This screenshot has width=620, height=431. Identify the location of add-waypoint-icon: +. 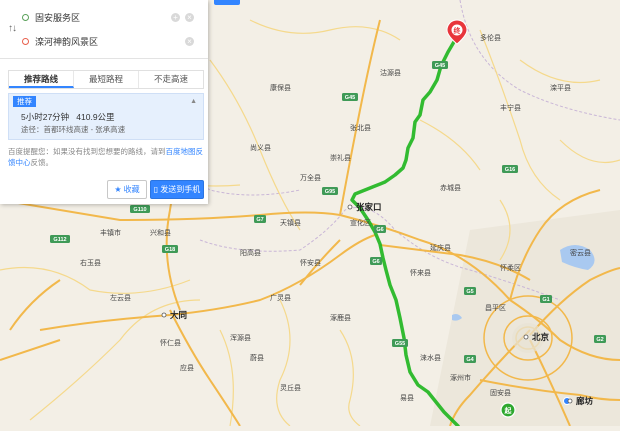
(175, 17).